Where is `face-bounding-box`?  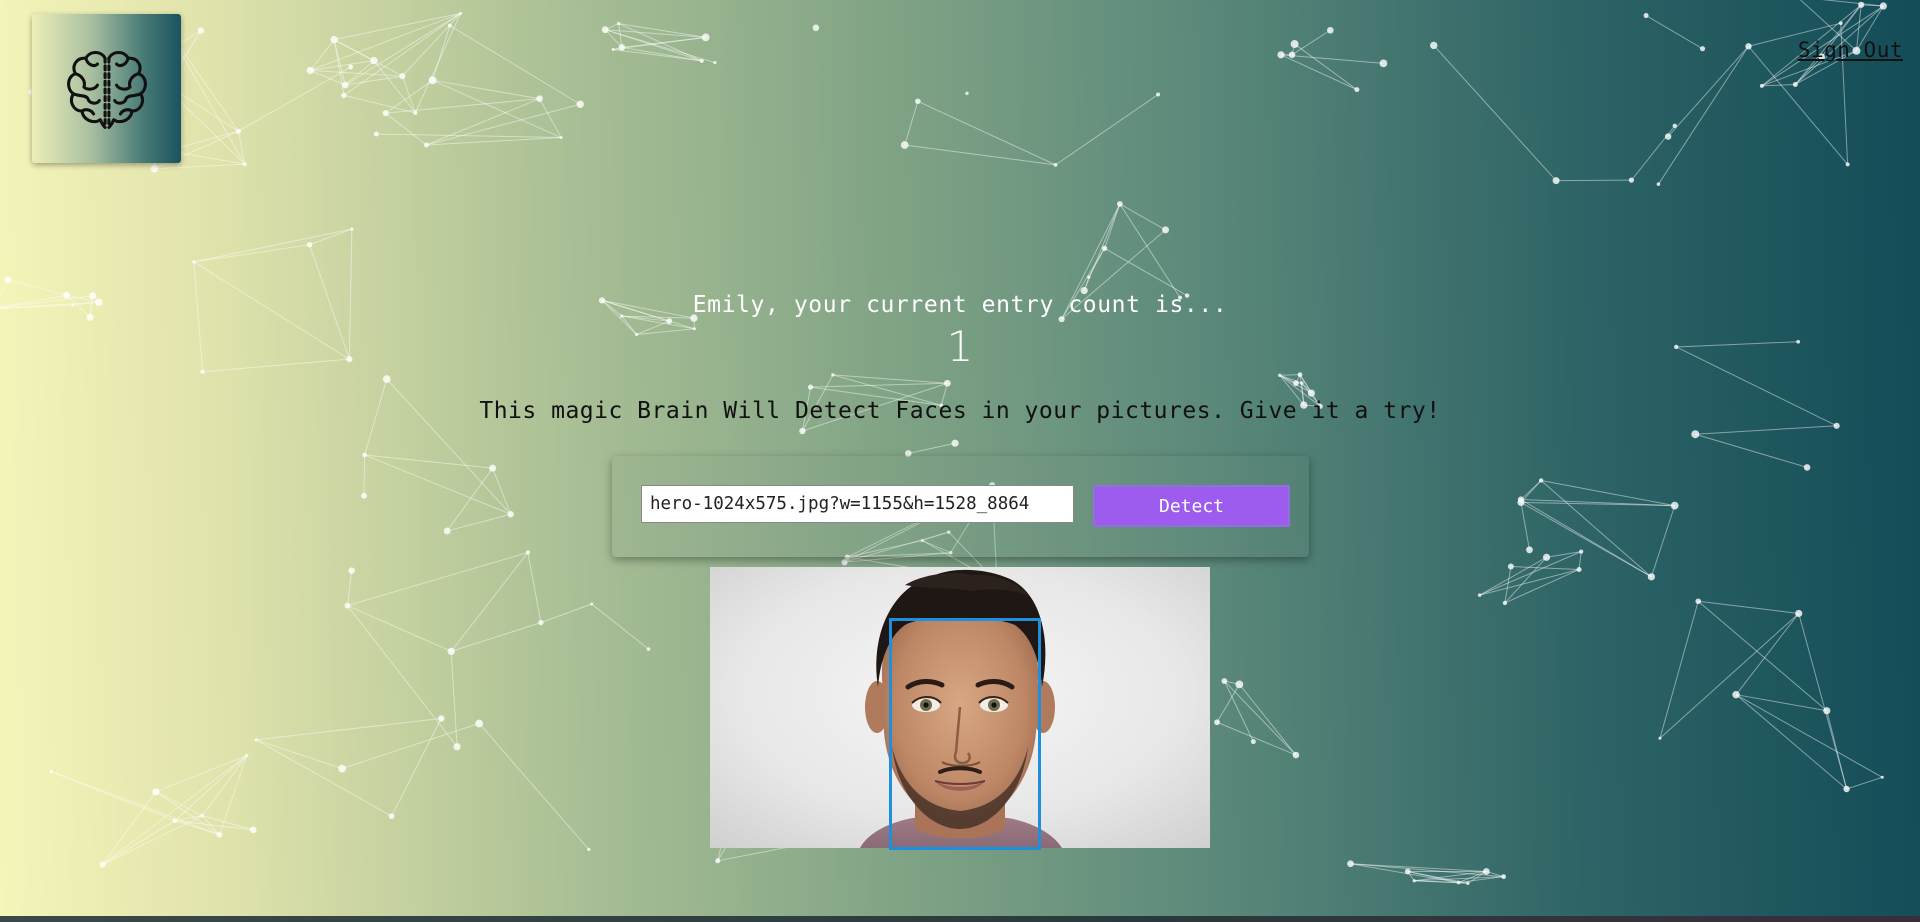 face-bounding-box is located at coordinates (965, 734).